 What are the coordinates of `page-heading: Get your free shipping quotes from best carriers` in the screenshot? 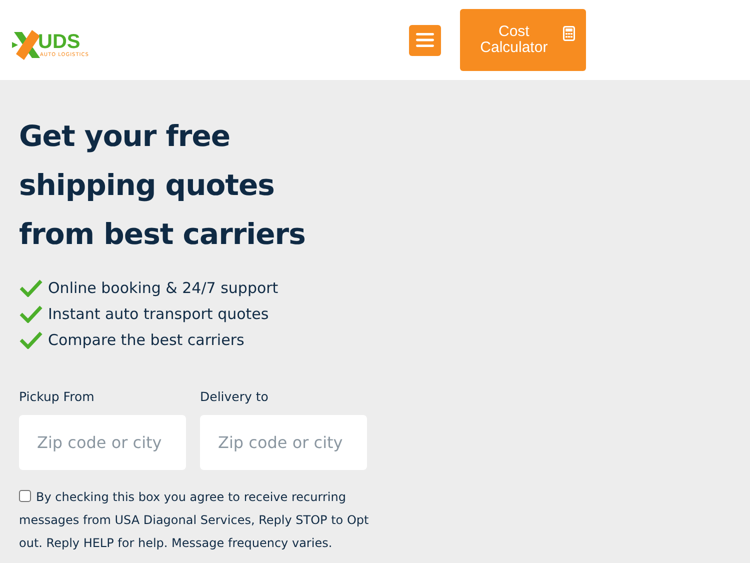 It's located at (162, 185).